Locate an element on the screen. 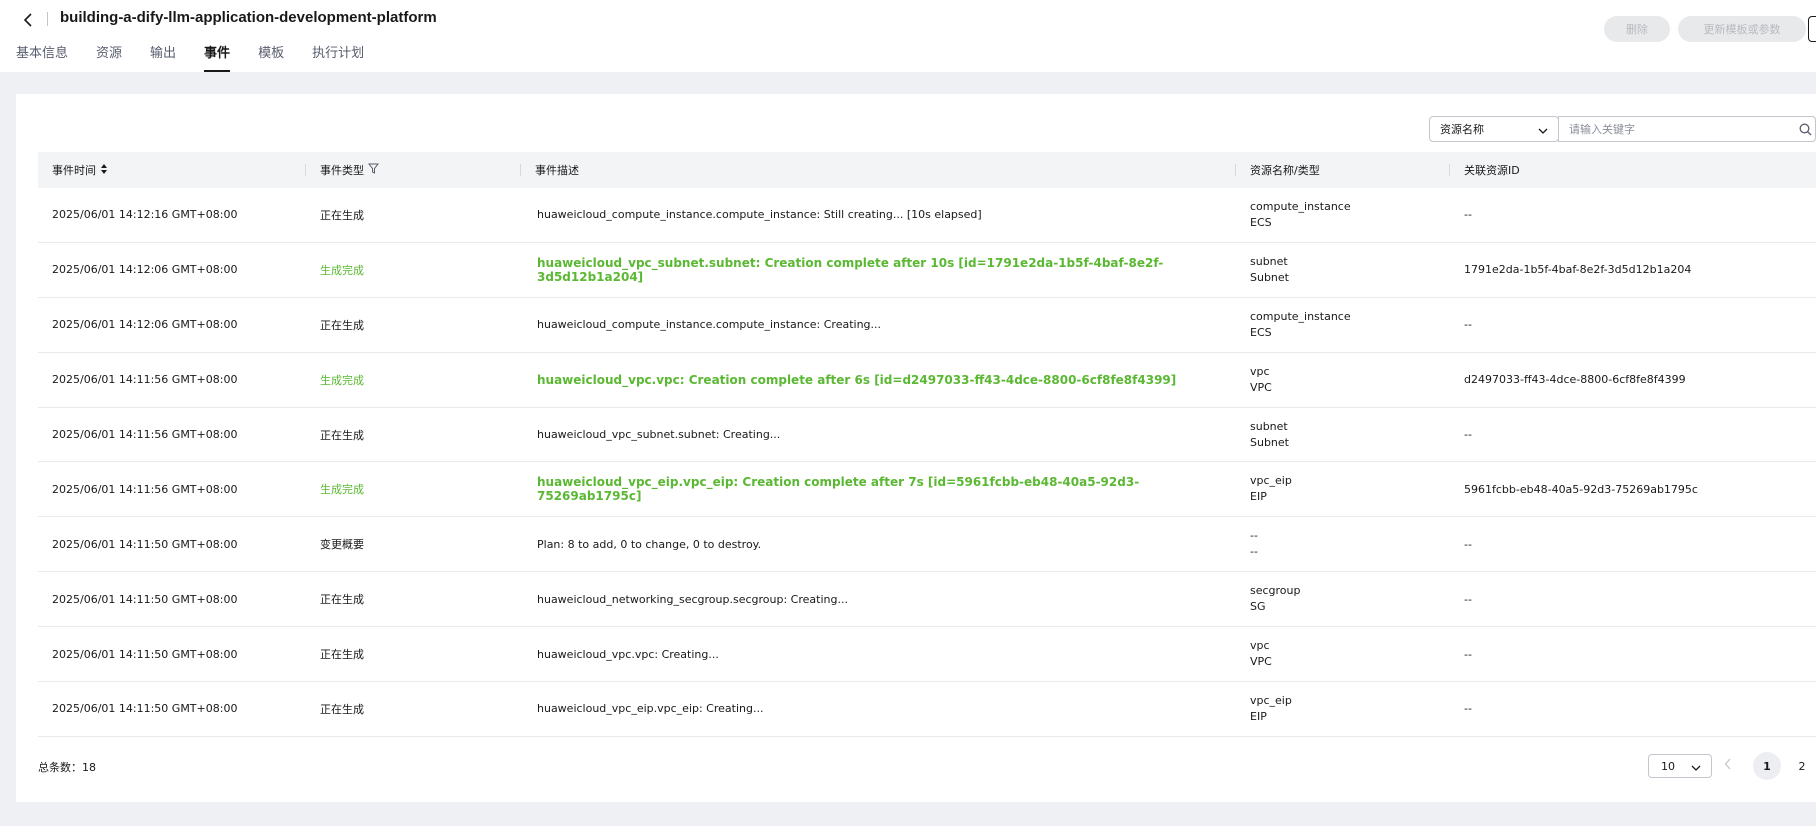 The image size is (1816, 826). title-divider is located at coordinates (47, 19).